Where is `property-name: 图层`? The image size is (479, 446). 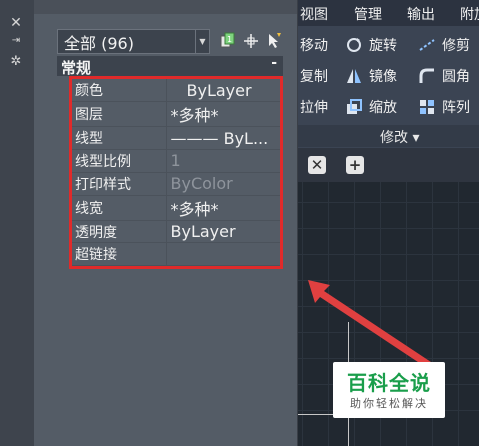
property-name: 图层 is located at coordinates (119, 114).